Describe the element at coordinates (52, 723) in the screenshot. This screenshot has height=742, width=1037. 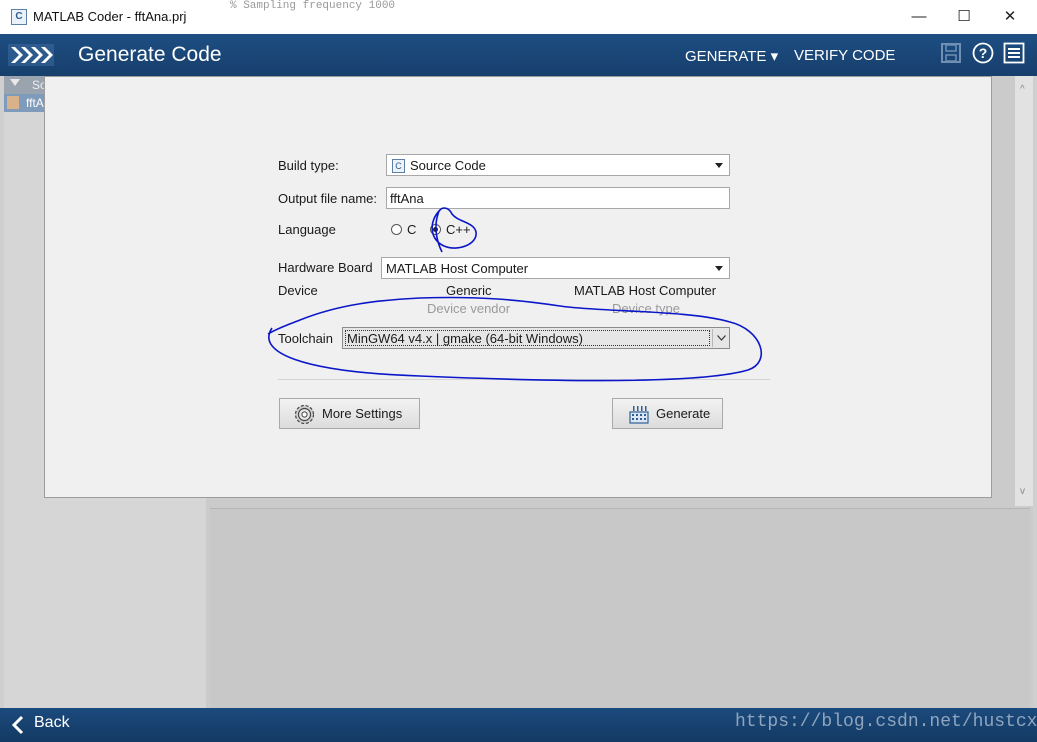
I see `back-button: Back` at that location.